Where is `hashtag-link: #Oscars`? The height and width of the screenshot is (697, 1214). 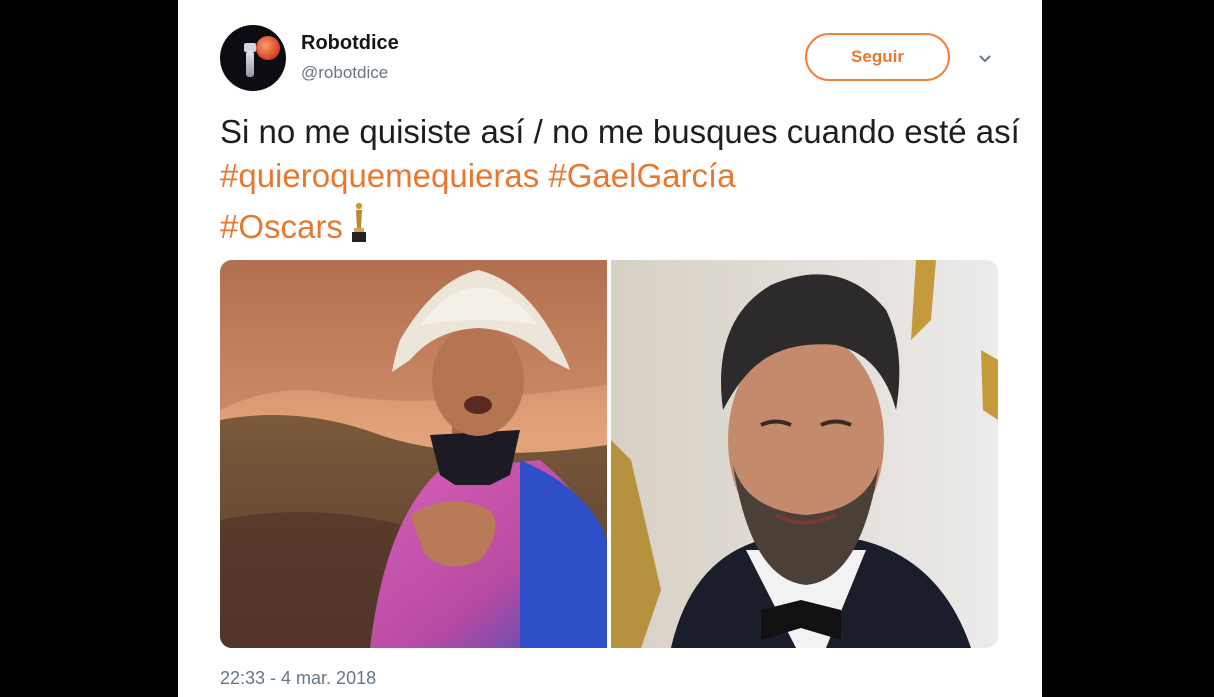 hashtag-link: #Oscars is located at coordinates (281, 226).